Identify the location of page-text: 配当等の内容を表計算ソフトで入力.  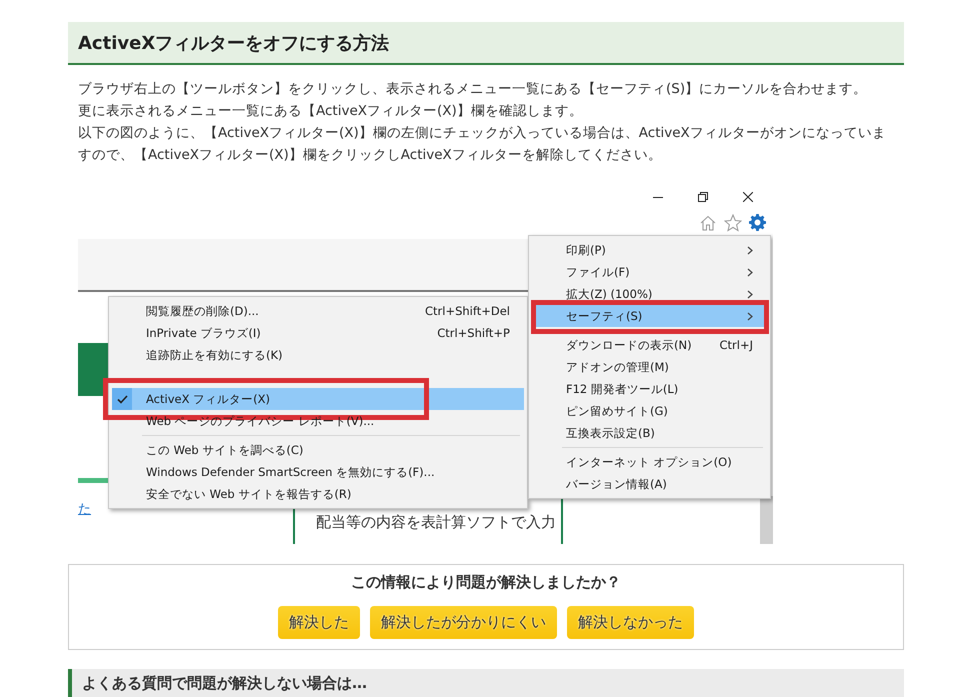
(436, 522).